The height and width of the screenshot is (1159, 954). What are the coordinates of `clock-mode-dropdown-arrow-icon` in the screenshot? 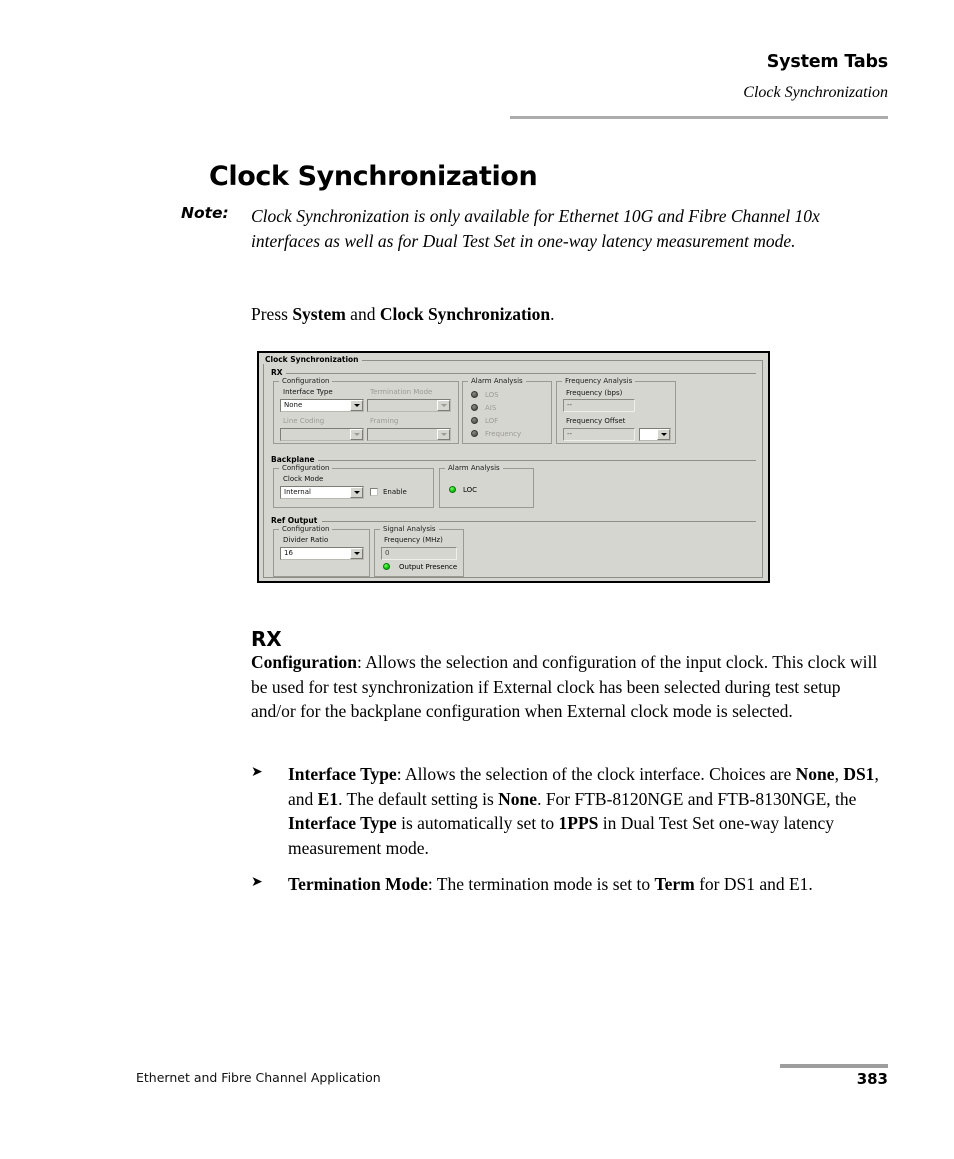 It's located at (356, 492).